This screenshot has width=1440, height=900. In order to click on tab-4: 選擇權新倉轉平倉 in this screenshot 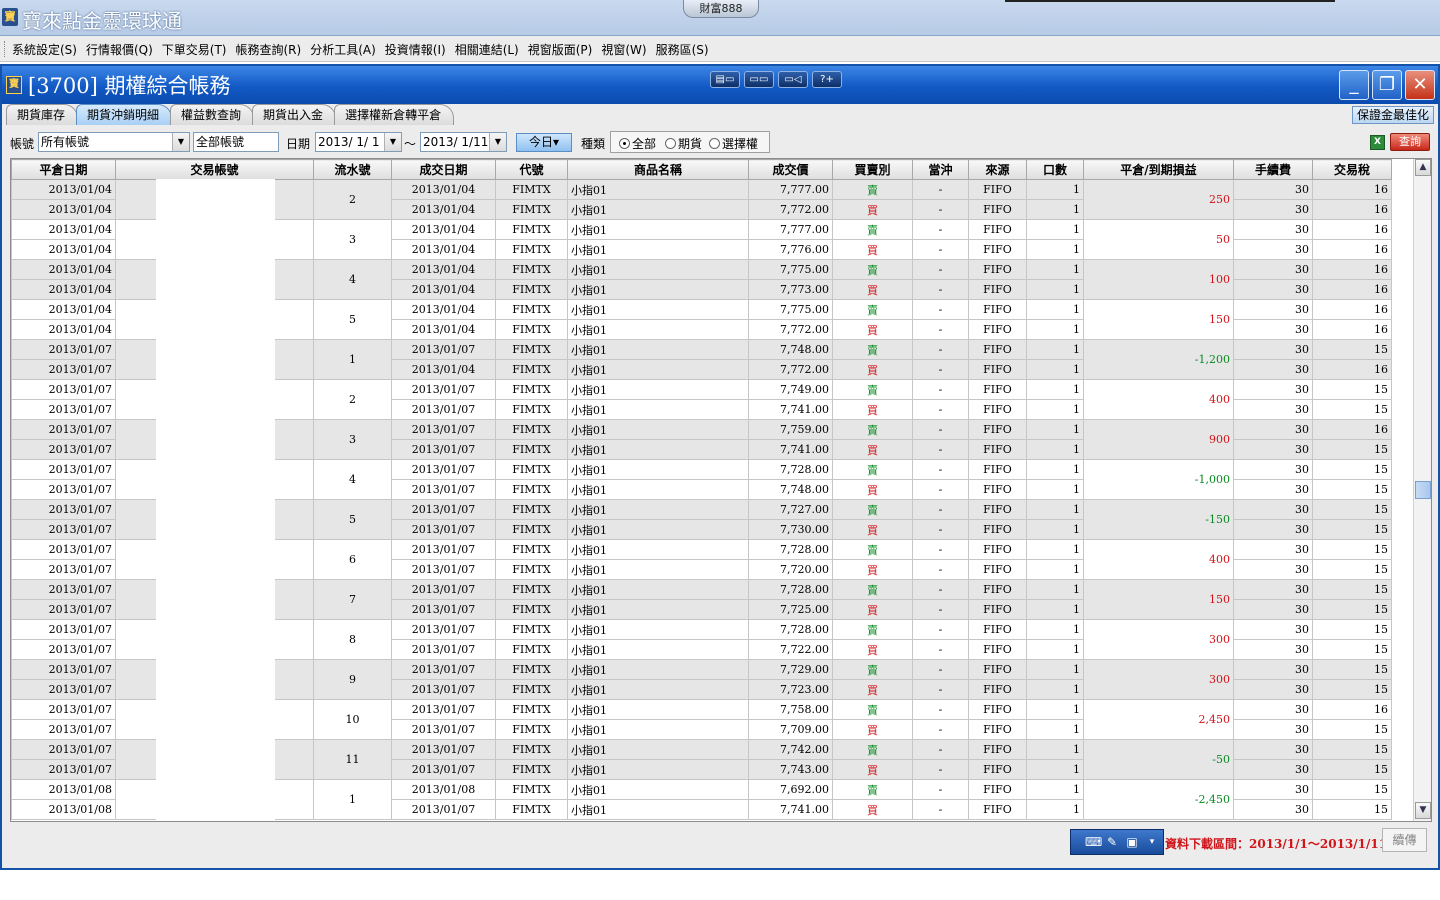, I will do `click(394, 114)`.